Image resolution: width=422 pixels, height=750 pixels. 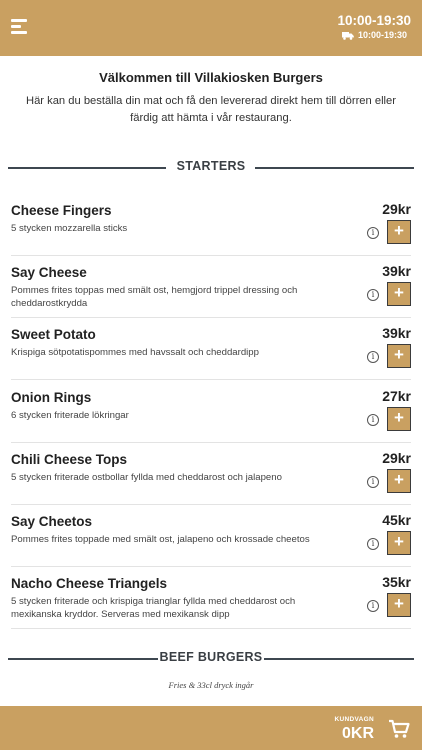 What do you see at coordinates (399, 729) in the screenshot?
I see `shopping-cart-icon` at bounding box center [399, 729].